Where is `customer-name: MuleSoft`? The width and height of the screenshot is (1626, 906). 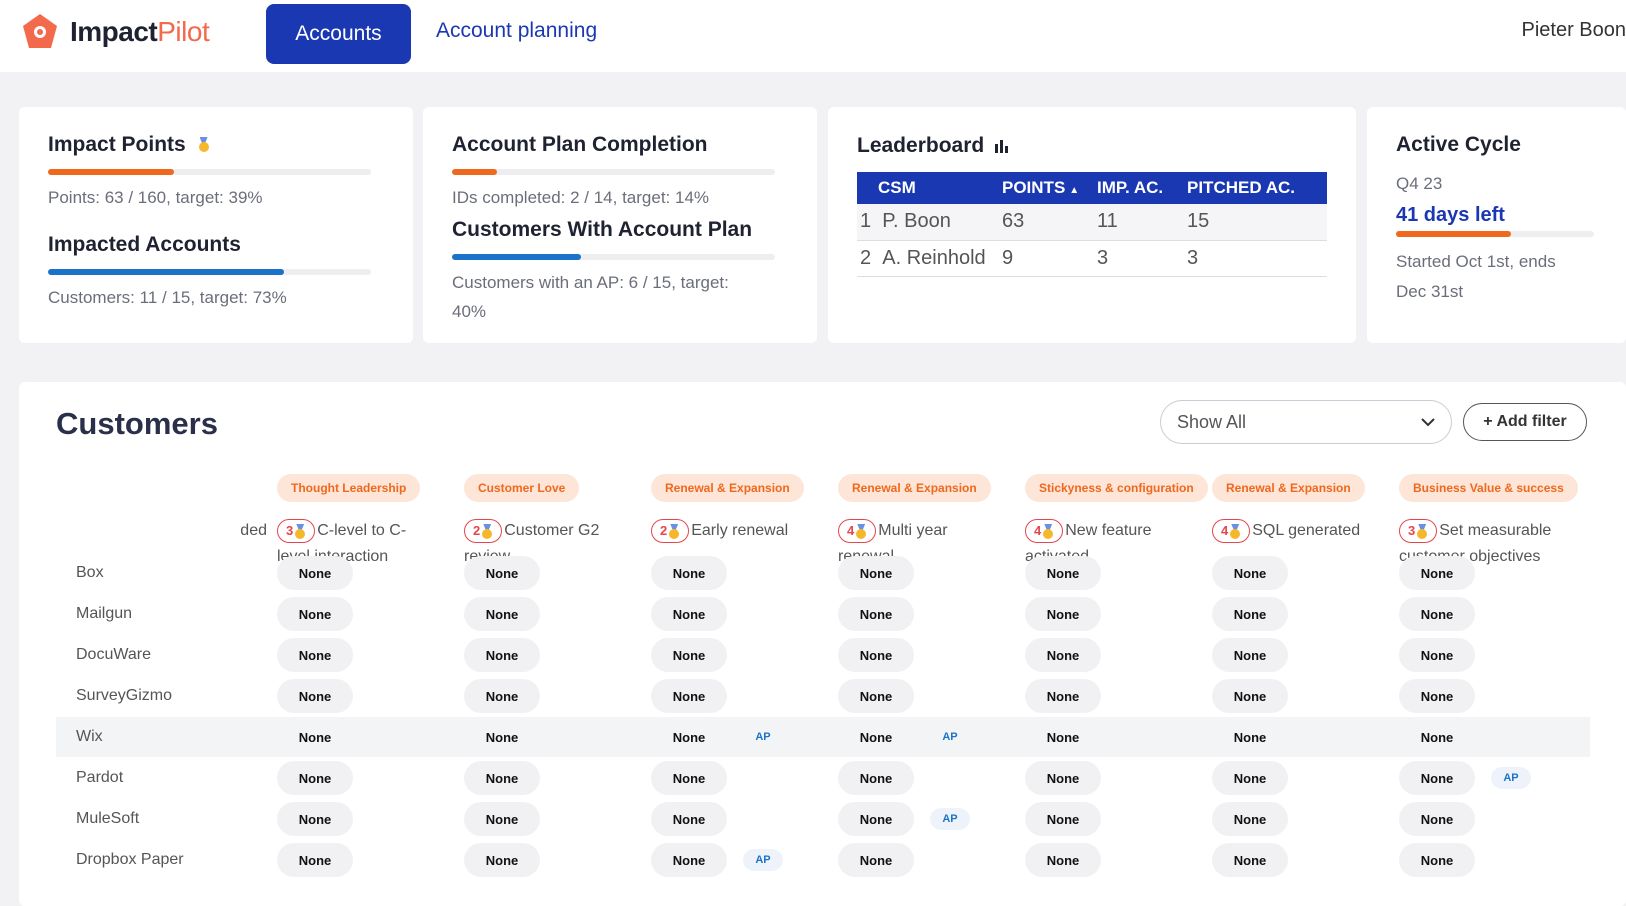 customer-name: MuleSoft is located at coordinates (107, 819).